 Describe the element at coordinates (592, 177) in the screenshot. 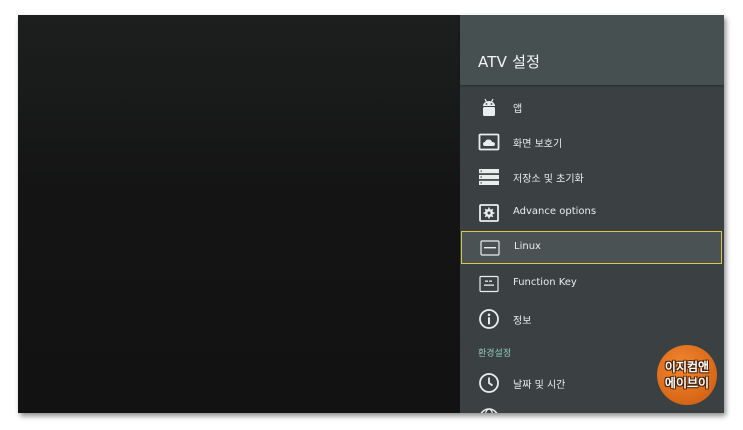

I see `menu-item-storage-reset: 저장소 및 초기화` at that location.